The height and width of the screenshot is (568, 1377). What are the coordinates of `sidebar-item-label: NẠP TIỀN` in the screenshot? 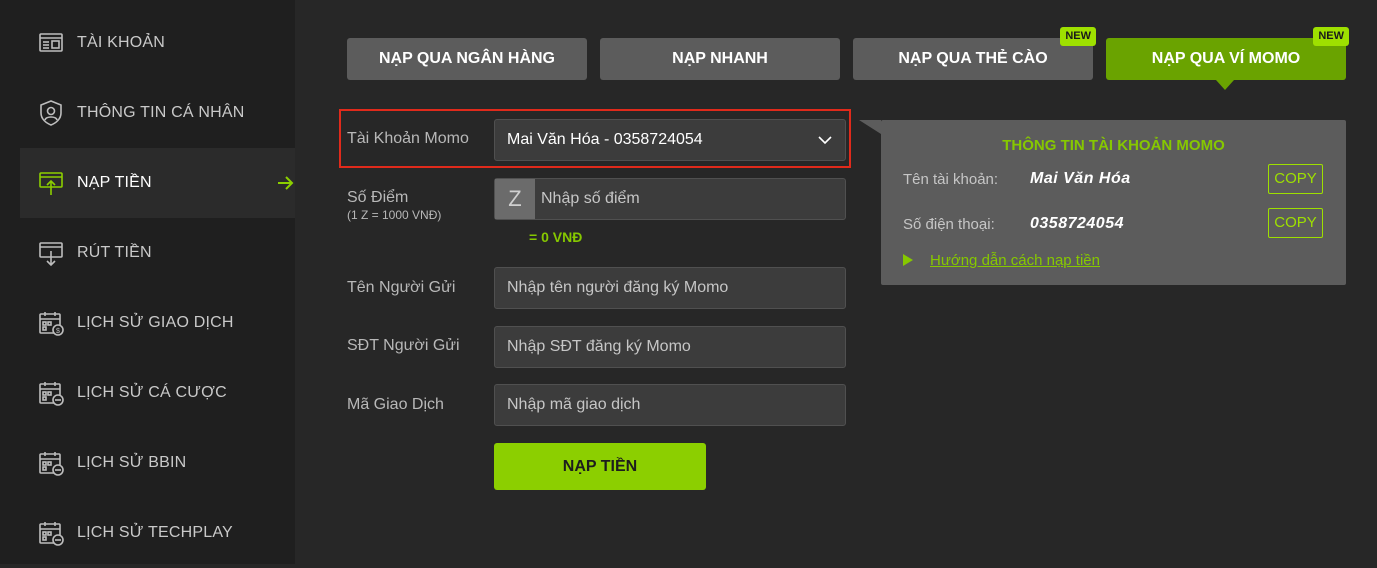 It's located at (114, 182).